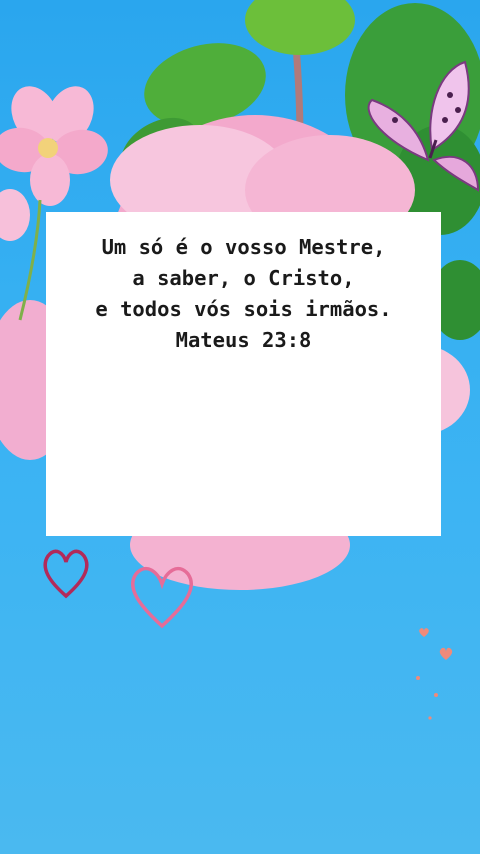 The height and width of the screenshot is (854, 480). What do you see at coordinates (243, 247) in the screenshot?
I see `verse-line-1: Um só é o vosso Mestre,` at bounding box center [243, 247].